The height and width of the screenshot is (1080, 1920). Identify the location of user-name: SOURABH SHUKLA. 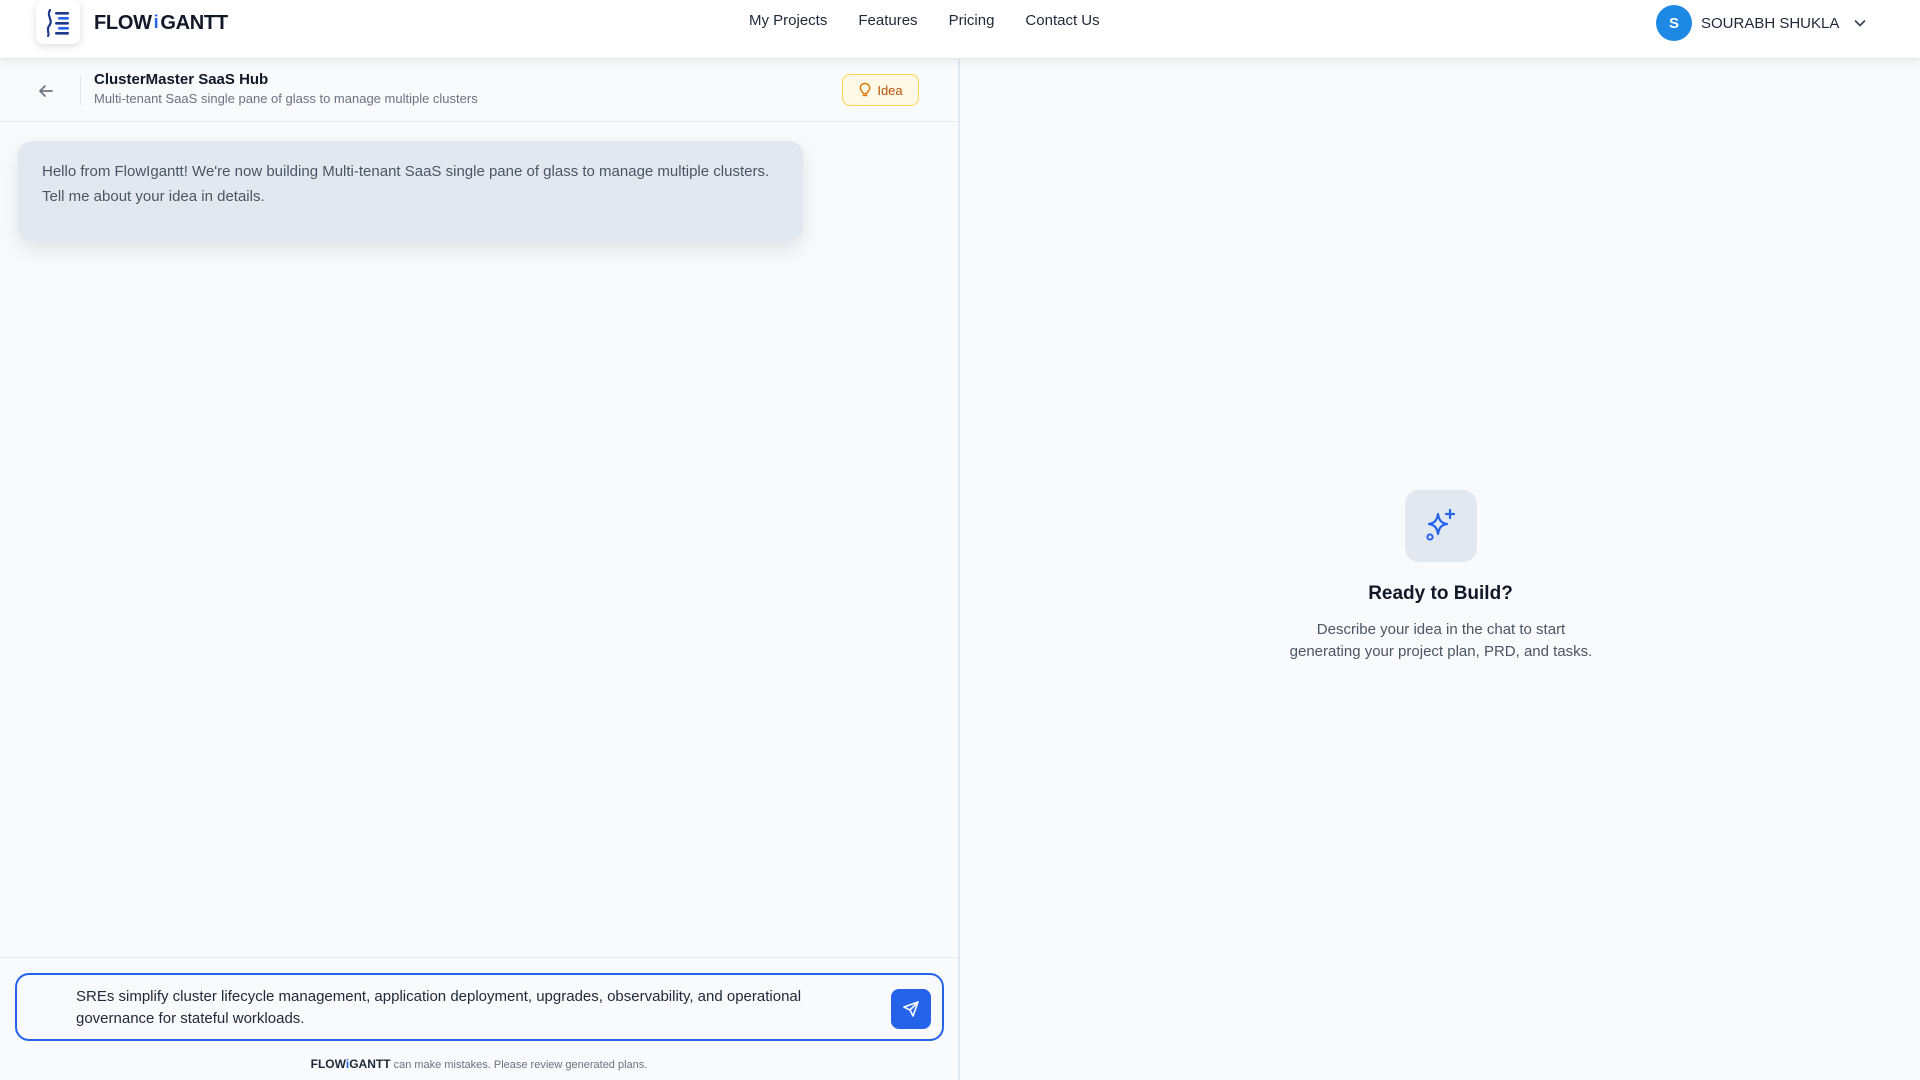
(1770, 23).